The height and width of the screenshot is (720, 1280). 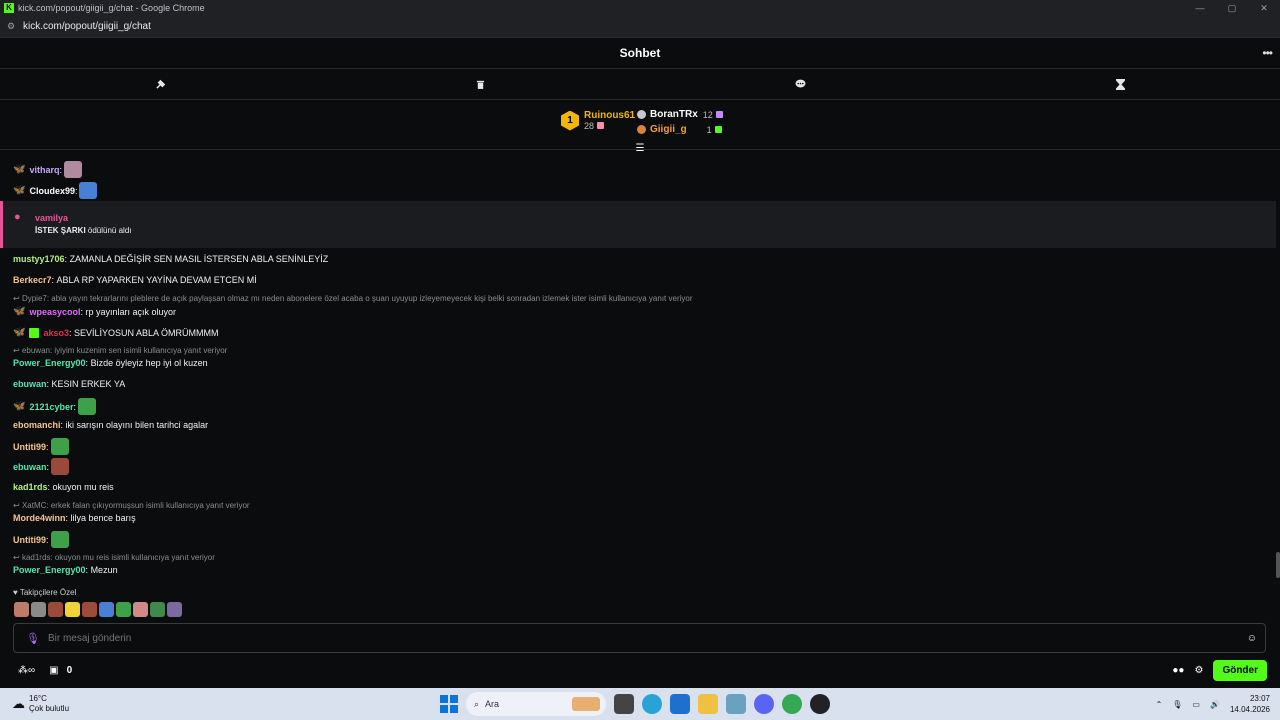 What do you see at coordinates (1240, 670) in the screenshot?
I see `send-button: Gönder` at bounding box center [1240, 670].